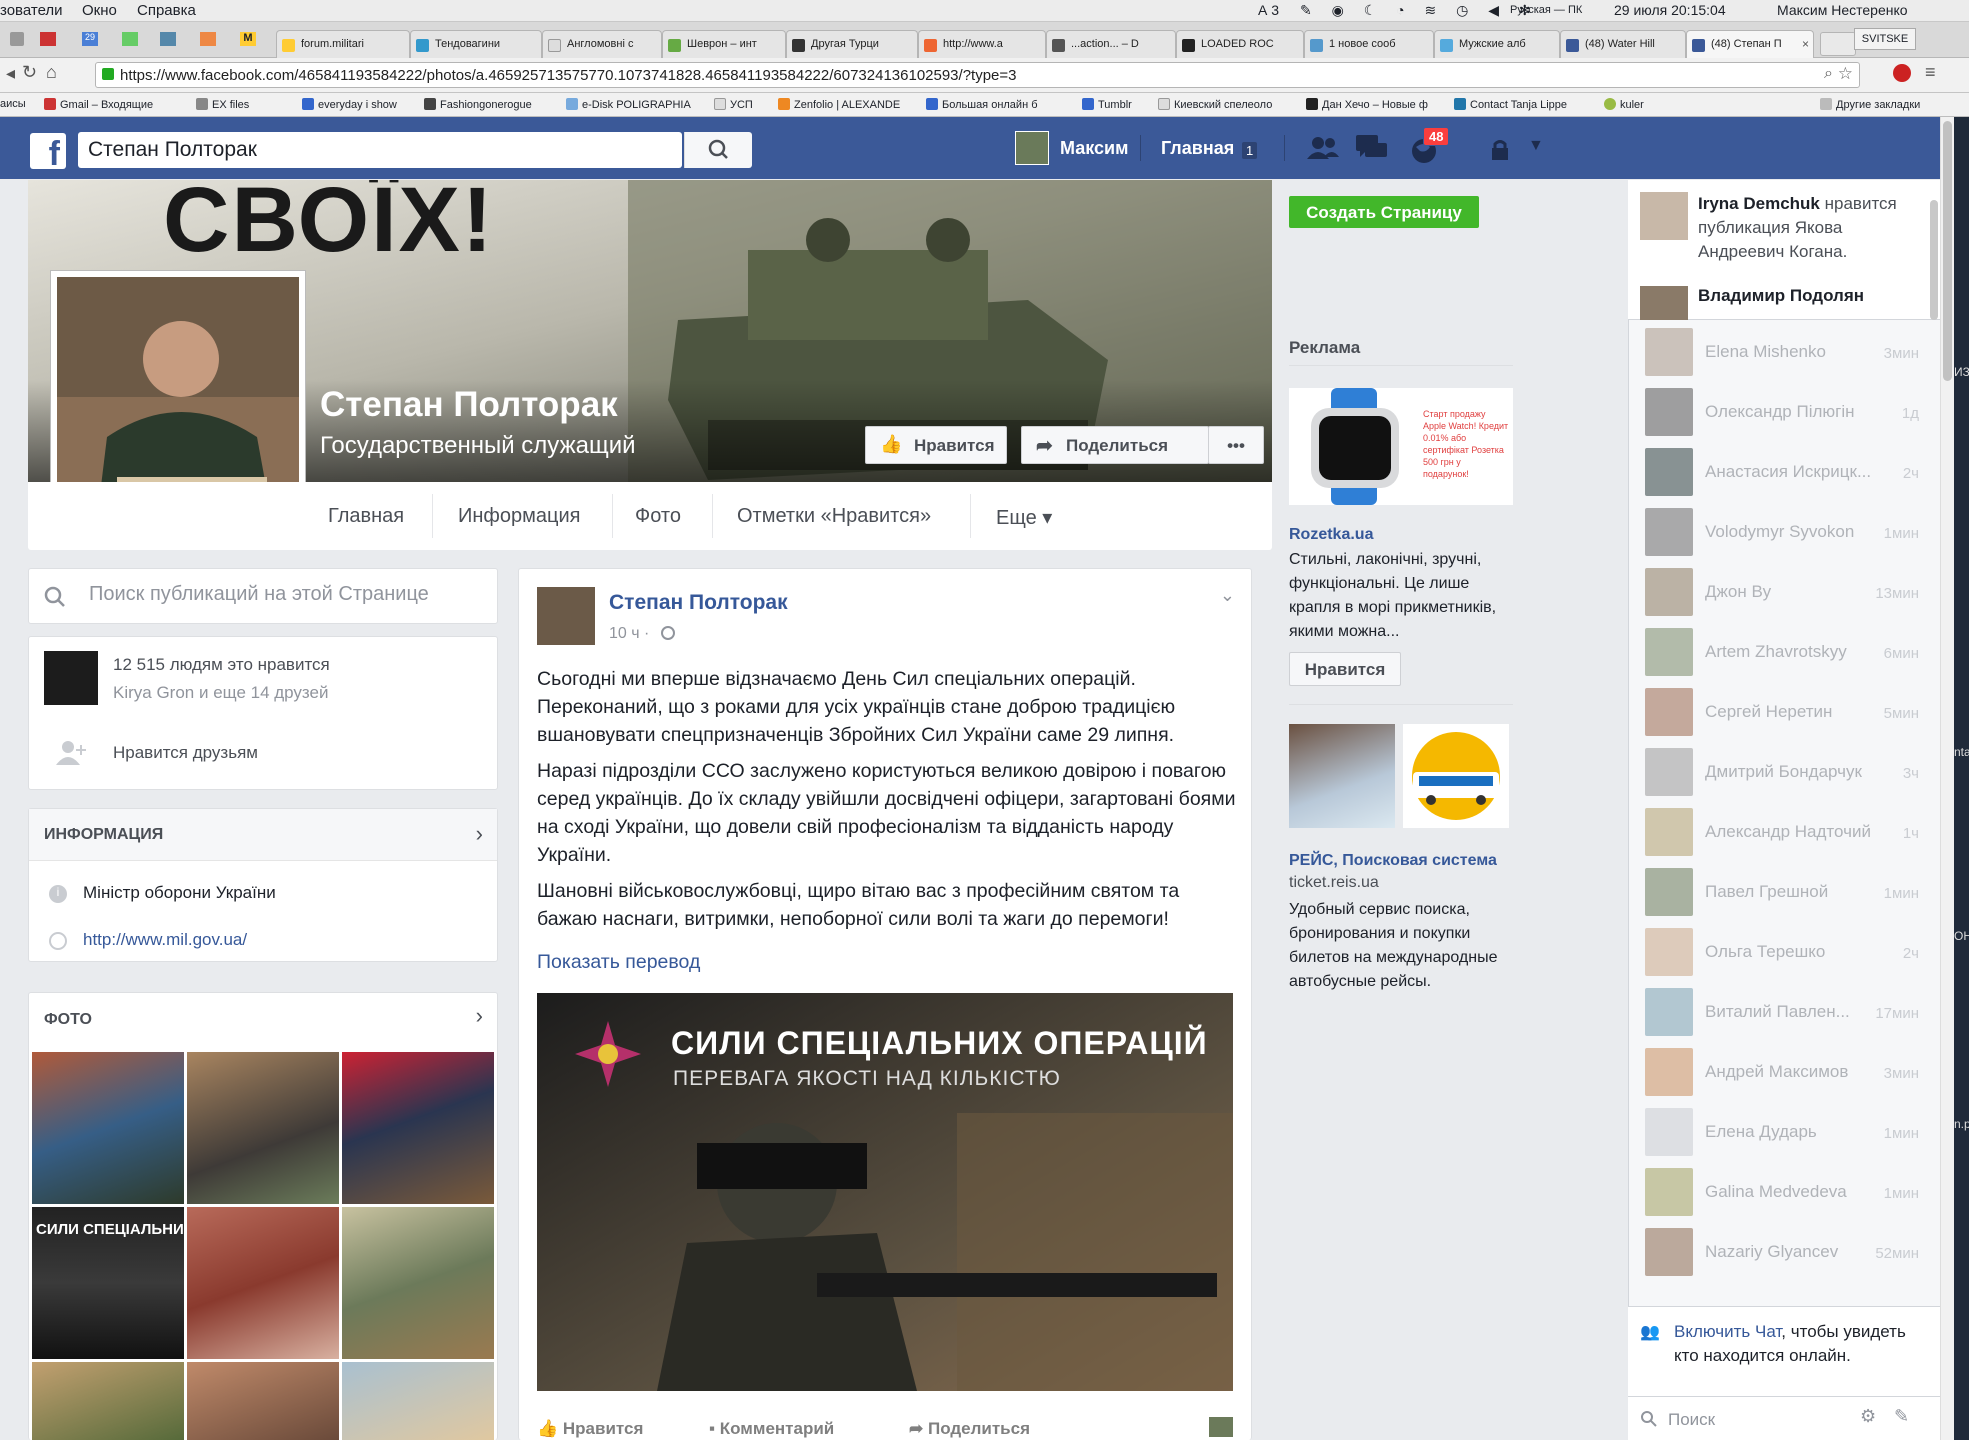 The height and width of the screenshot is (1440, 1969). What do you see at coordinates (1785, 355) in the screenshot?
I see `chat-contact: Elena Mishenko 3мин` at bounding box center [1785, 355].